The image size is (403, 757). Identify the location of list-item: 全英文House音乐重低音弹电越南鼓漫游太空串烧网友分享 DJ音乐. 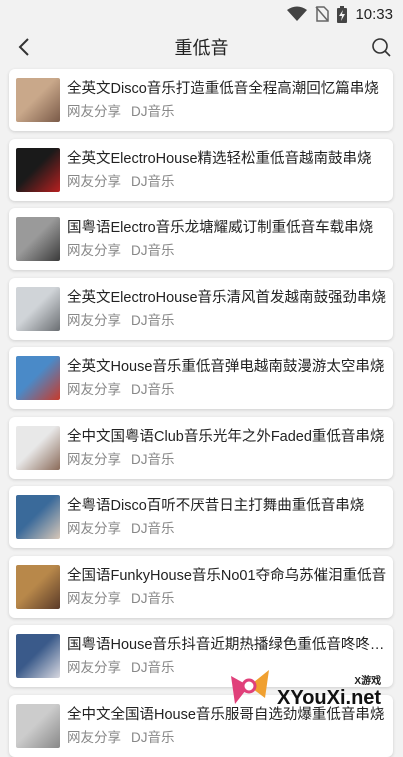
(201, 378).